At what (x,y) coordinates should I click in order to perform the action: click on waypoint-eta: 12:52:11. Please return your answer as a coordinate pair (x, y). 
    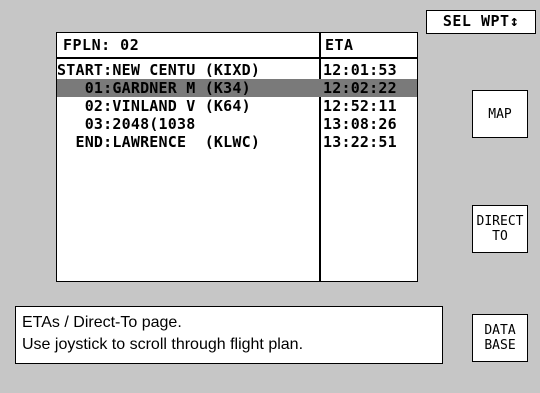
    Looking at the image, I should click on (360, 106).